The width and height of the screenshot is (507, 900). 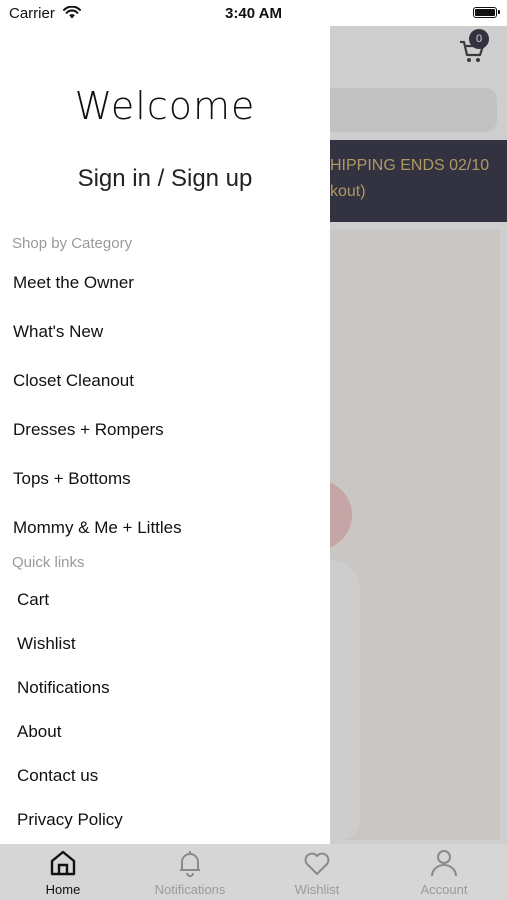 I want to click on bottom-tab-bar: Home Notifications Wishlist Account, so click(x=253, y=872).